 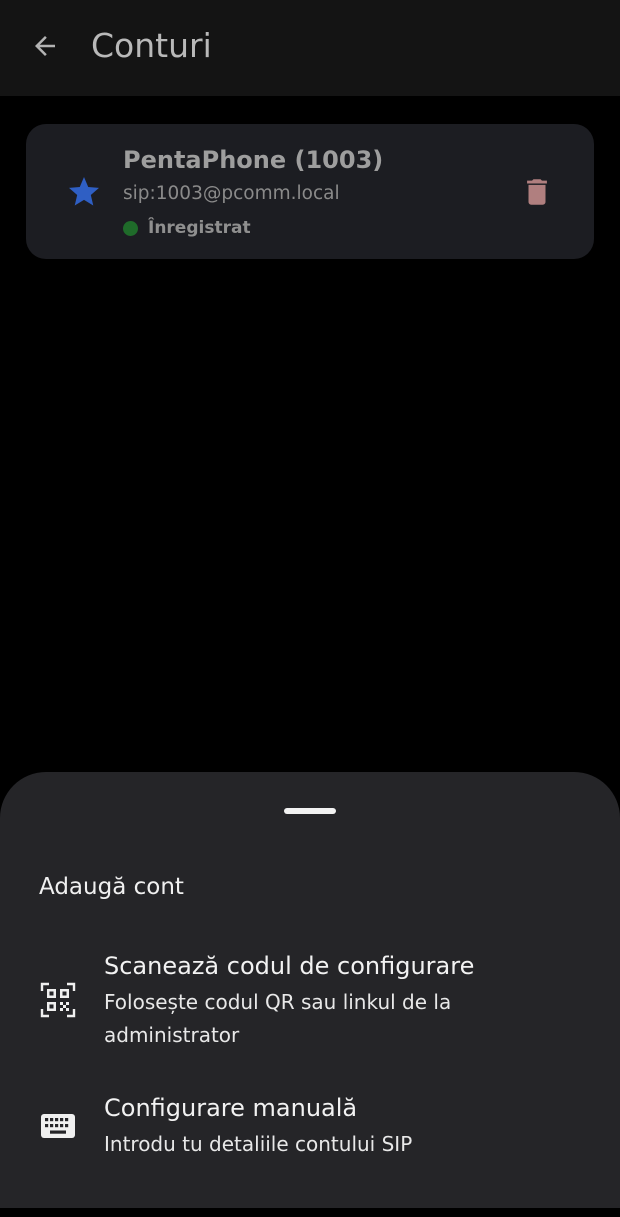 What do you see at coordinates (253, 160) in the screenshot?
I see `account-name: PentaPhone (1003)` at bounding box center [253, 160].